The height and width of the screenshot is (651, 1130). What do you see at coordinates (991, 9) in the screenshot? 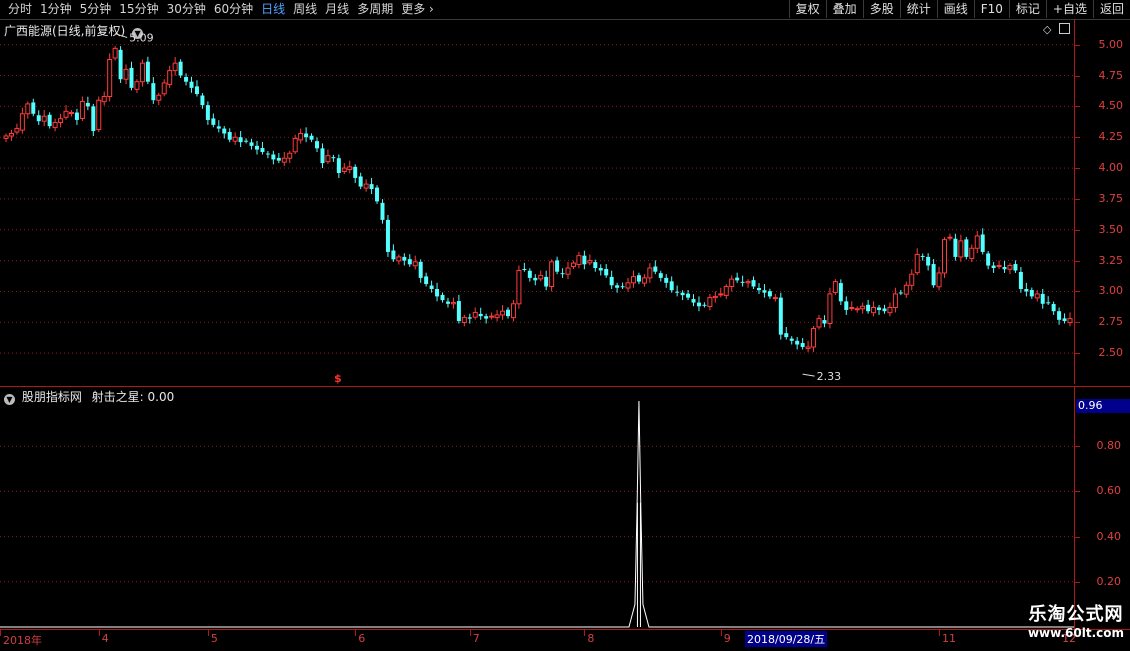
I see `toolbar-button-5: F10` at bounding box center [991, 9].